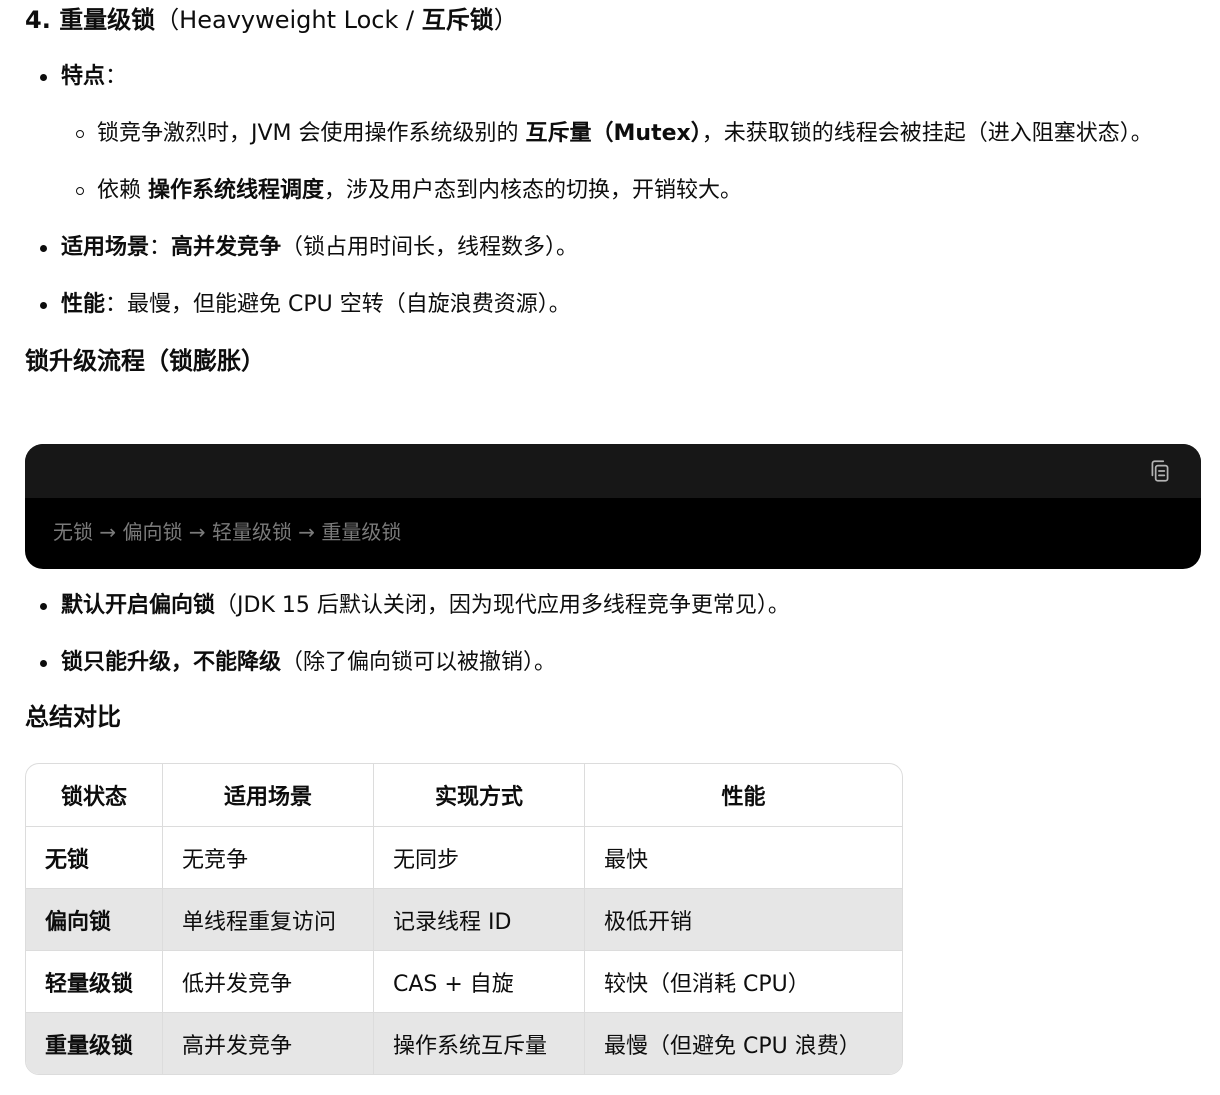 The image size is (1220, 1095). Describe the element at coordinates (743, 1043) in the screenshot. I see `cell-performance: 最慢（但避免 CPU 浪费）` at that location.